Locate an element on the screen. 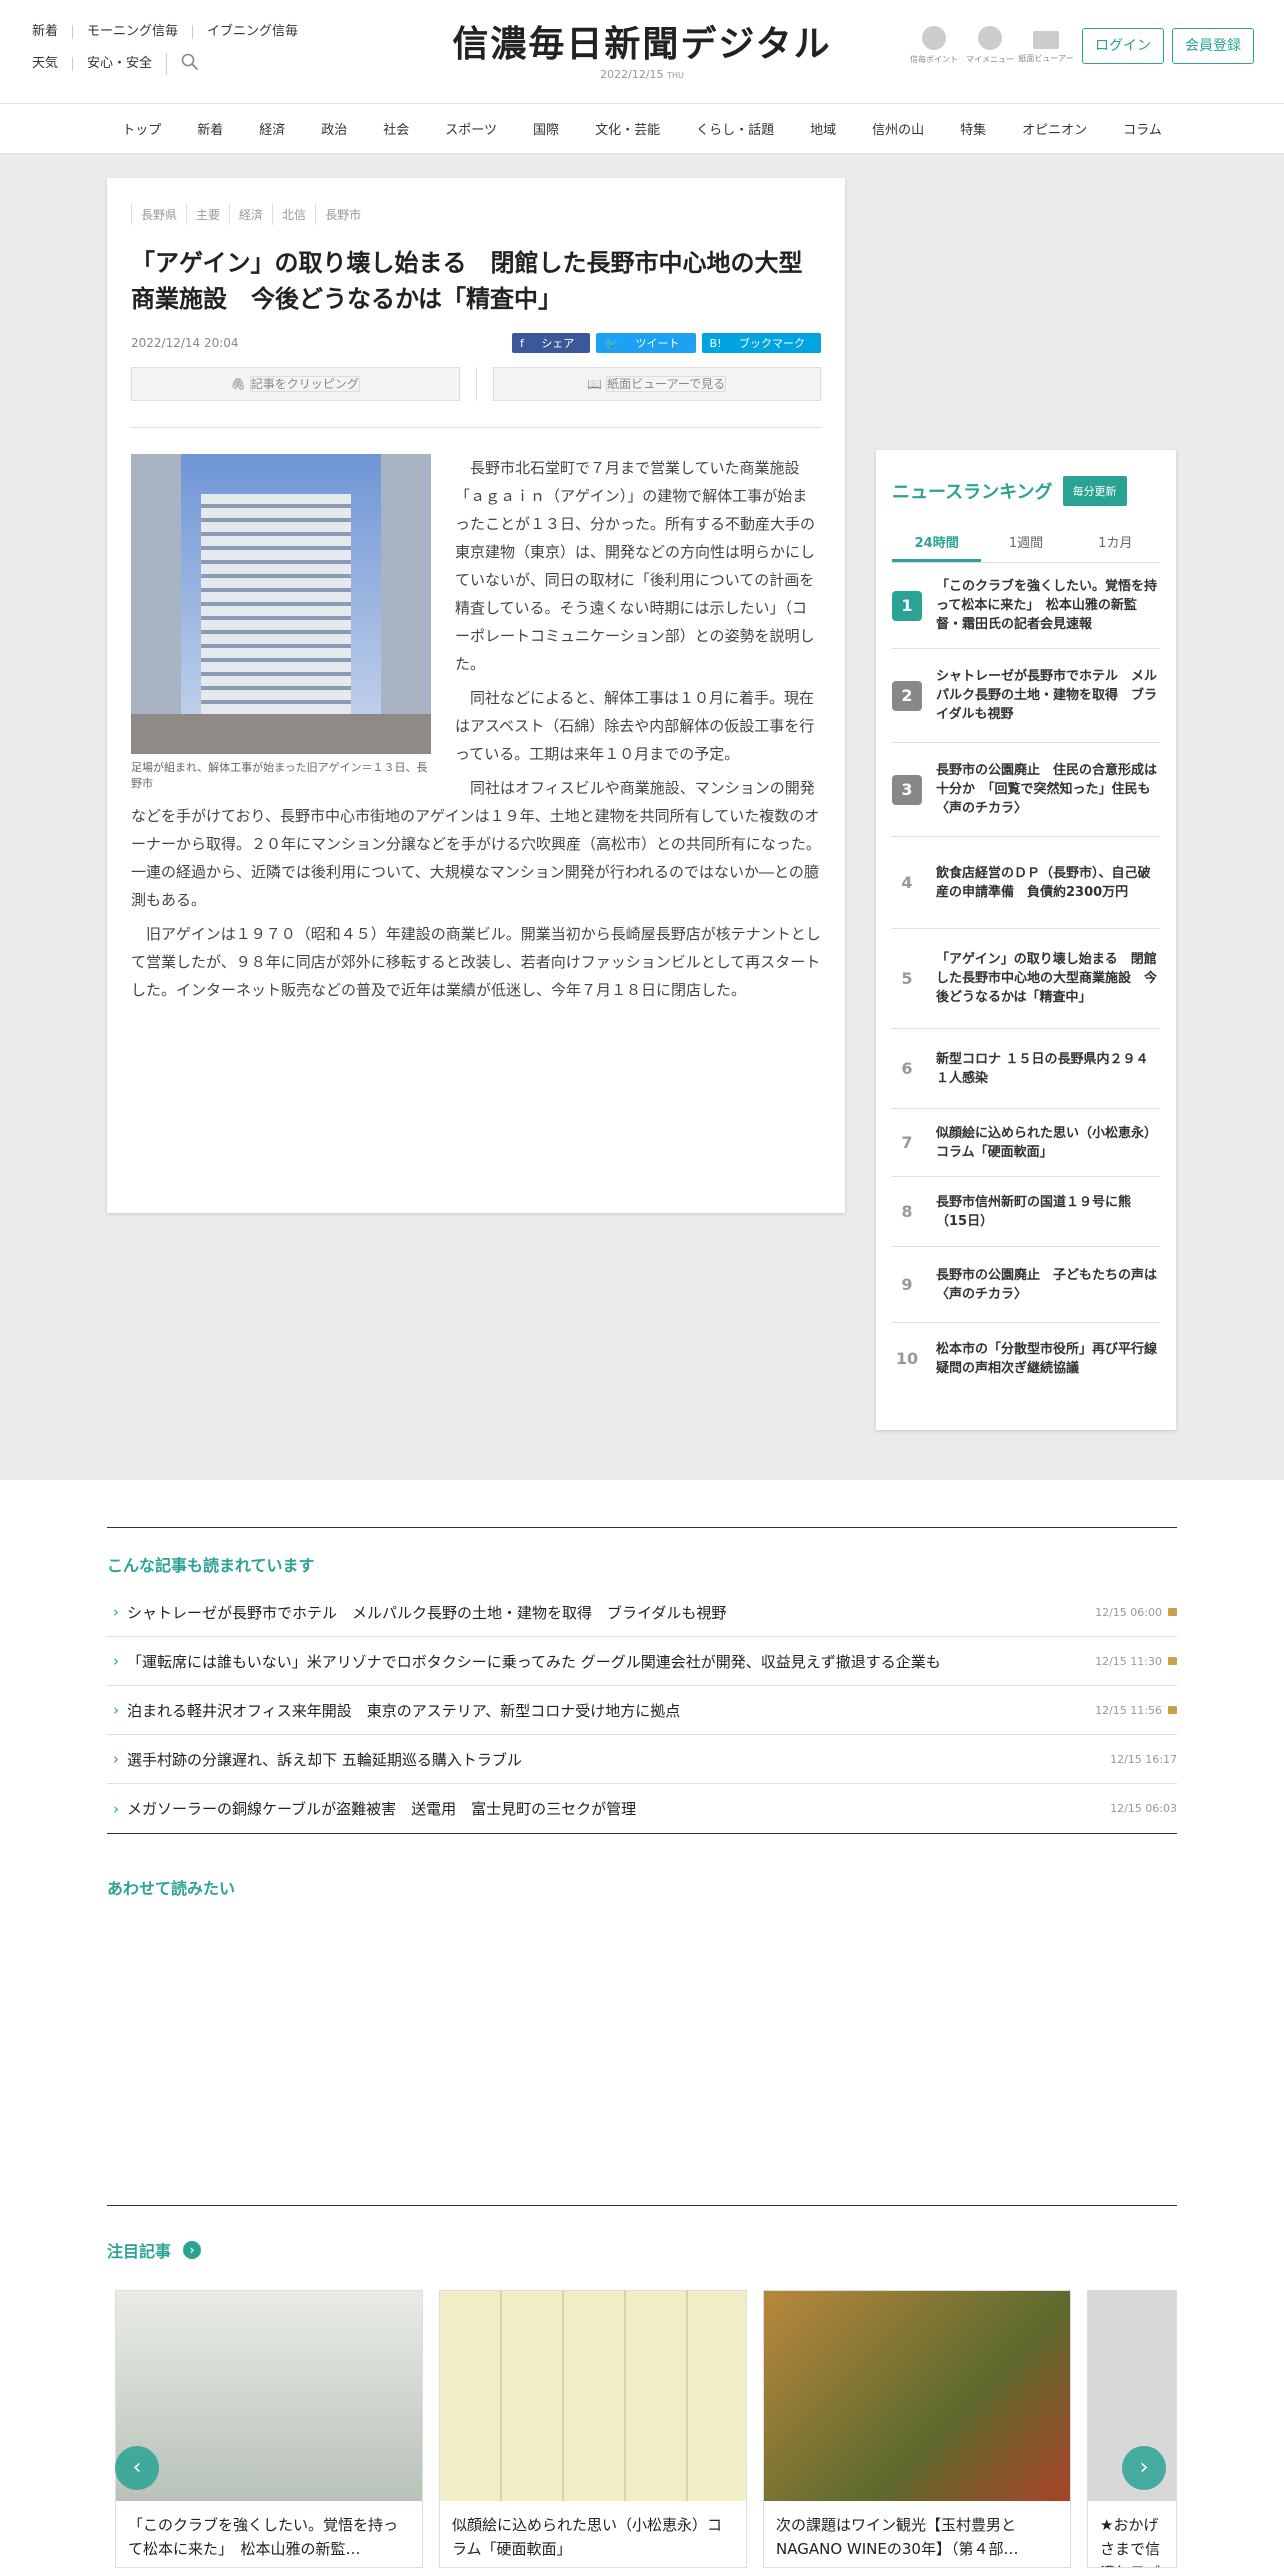  chevron-left-icon: ‹ is located at coordinates (137, 2467).